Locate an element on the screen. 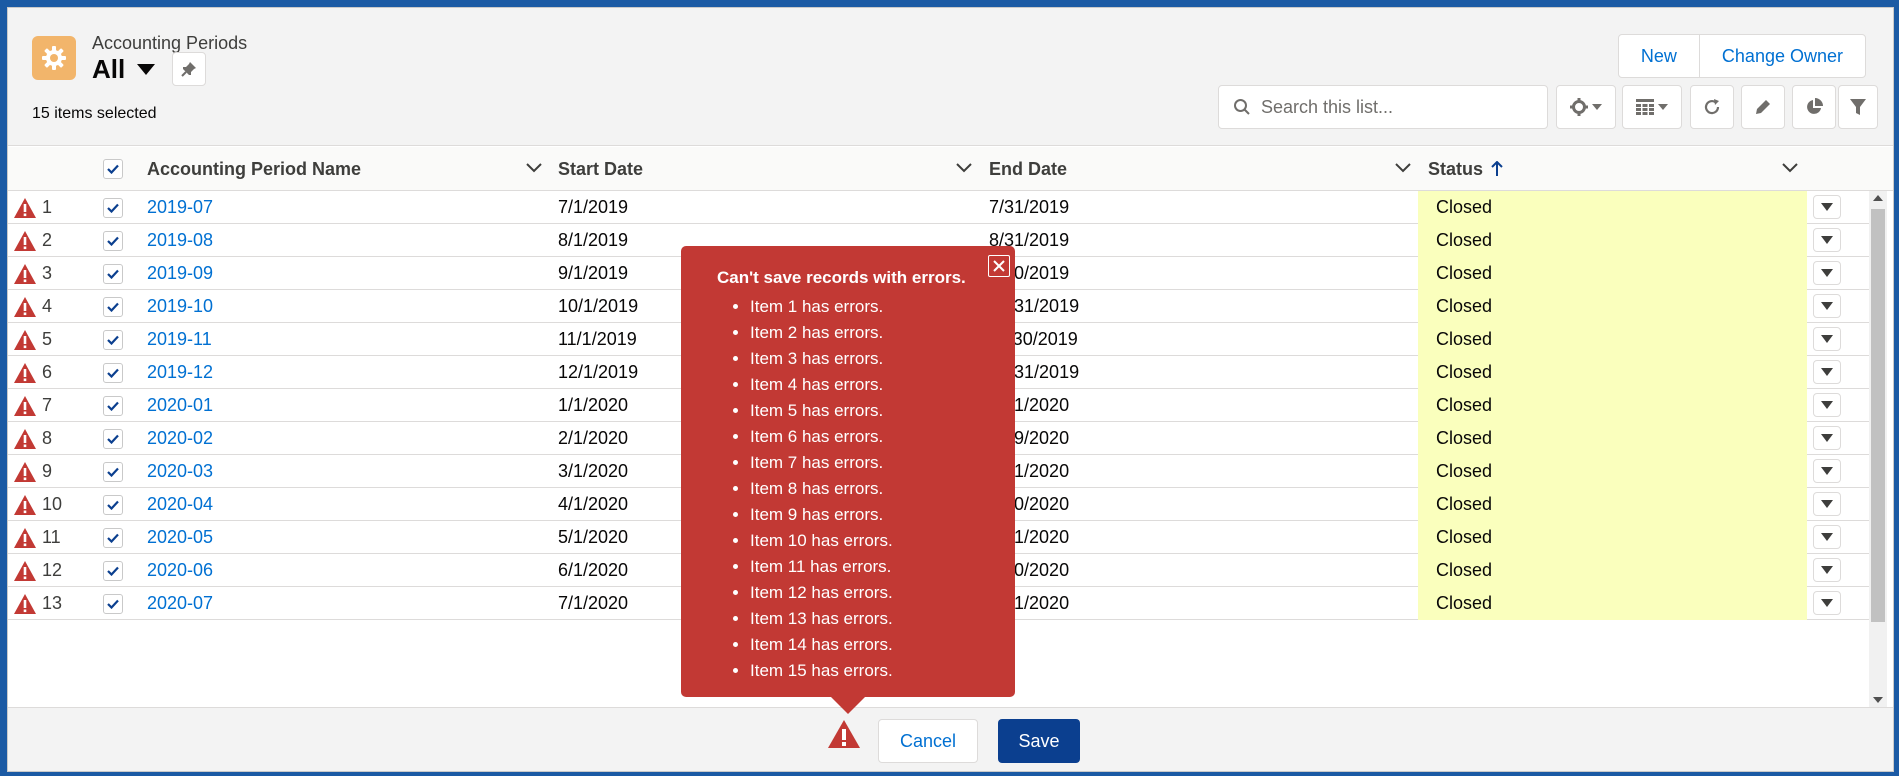 This screenshot has height=776, width=1899. error-list-item: Item 15 has errors. is located at coordinates (868, 671).